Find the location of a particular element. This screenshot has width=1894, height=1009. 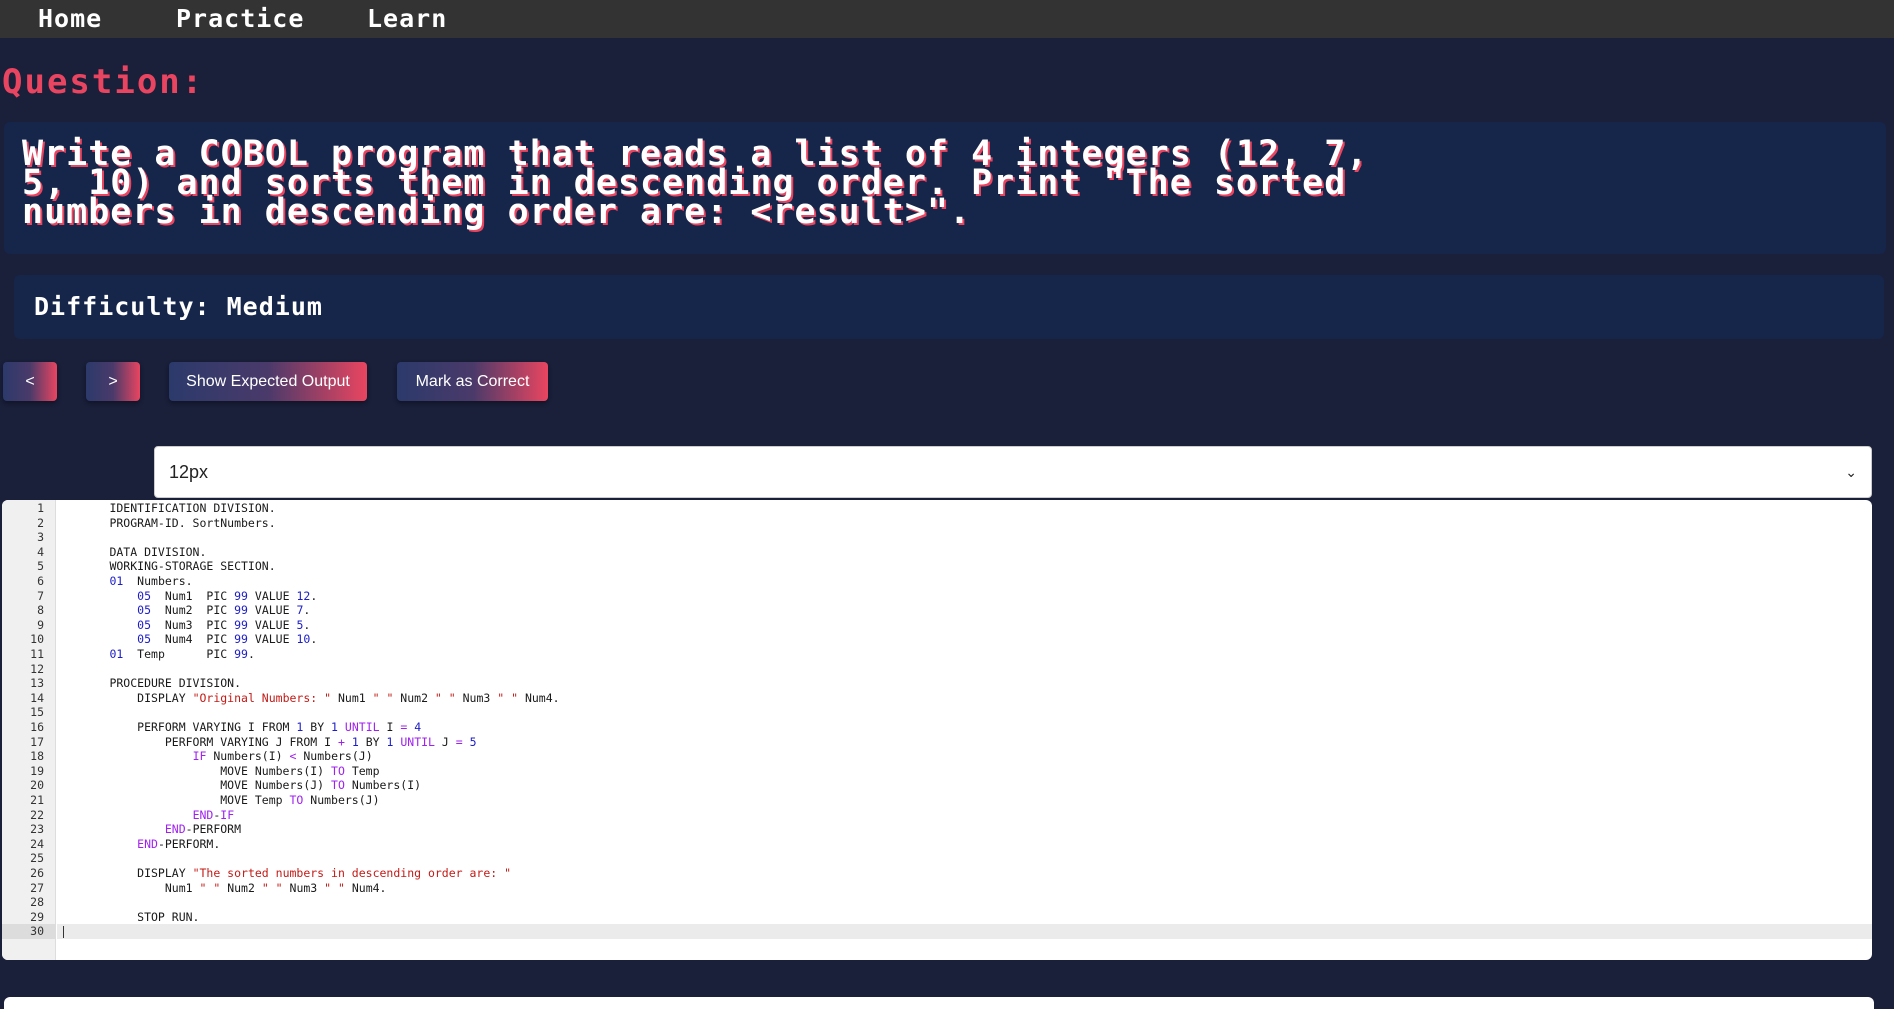

nav-practice-link: Practice is located at coordinates (240, 18).